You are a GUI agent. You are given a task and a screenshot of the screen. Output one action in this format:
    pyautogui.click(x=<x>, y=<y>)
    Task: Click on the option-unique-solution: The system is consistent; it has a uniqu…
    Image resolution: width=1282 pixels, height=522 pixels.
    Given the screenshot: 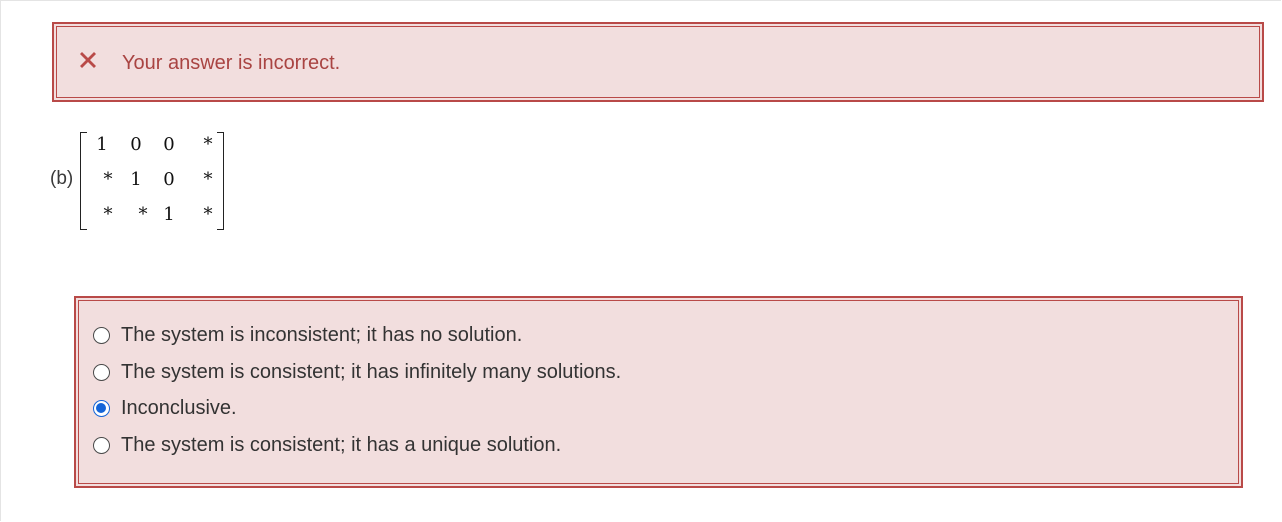 What is the action you would take?
    pyautogui.click(x=327, y=445)
    